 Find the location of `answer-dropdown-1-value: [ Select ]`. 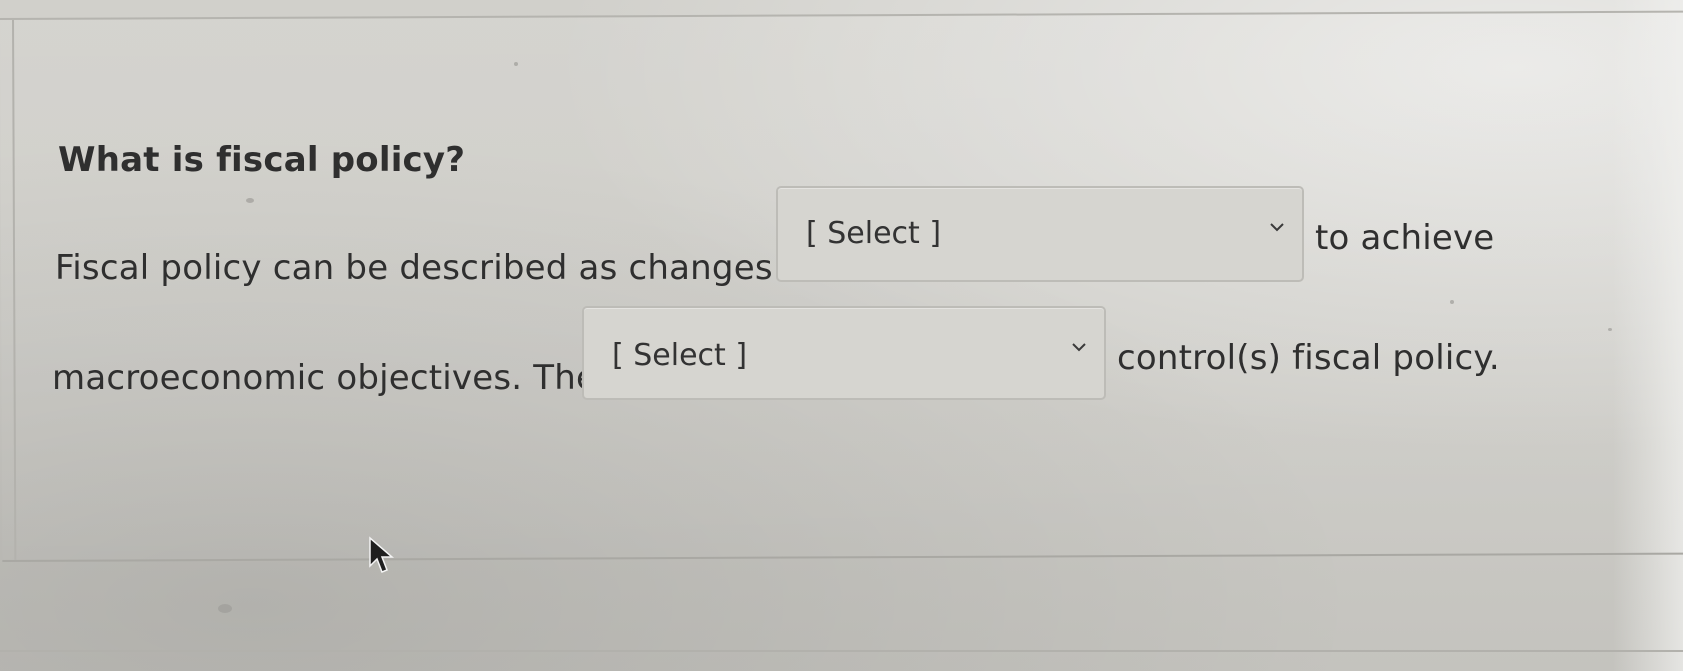

answer-dropdown-1-value: [ Select ] is located at coordinates (874, 233).